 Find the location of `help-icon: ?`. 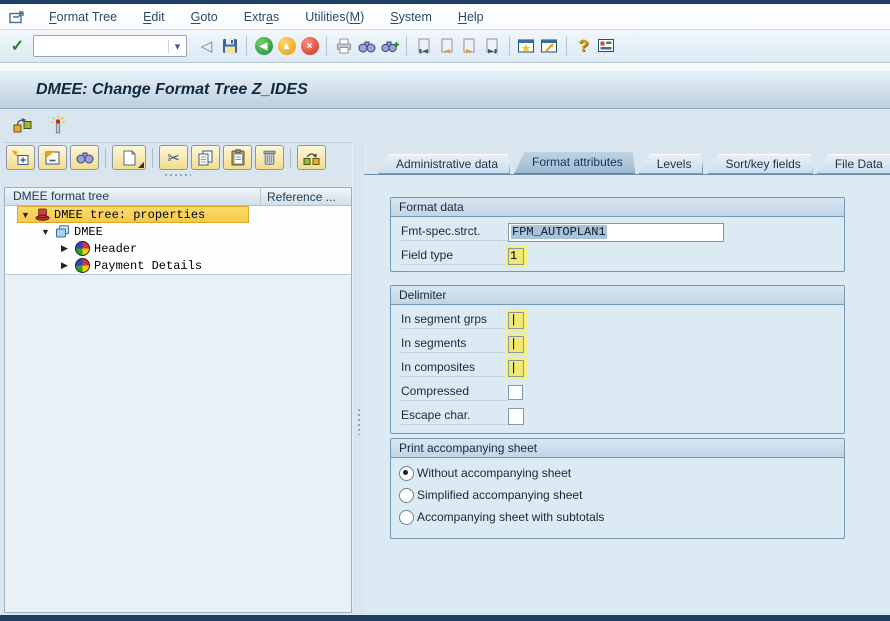

help-icon: ? is located at coordinates (583, 46).